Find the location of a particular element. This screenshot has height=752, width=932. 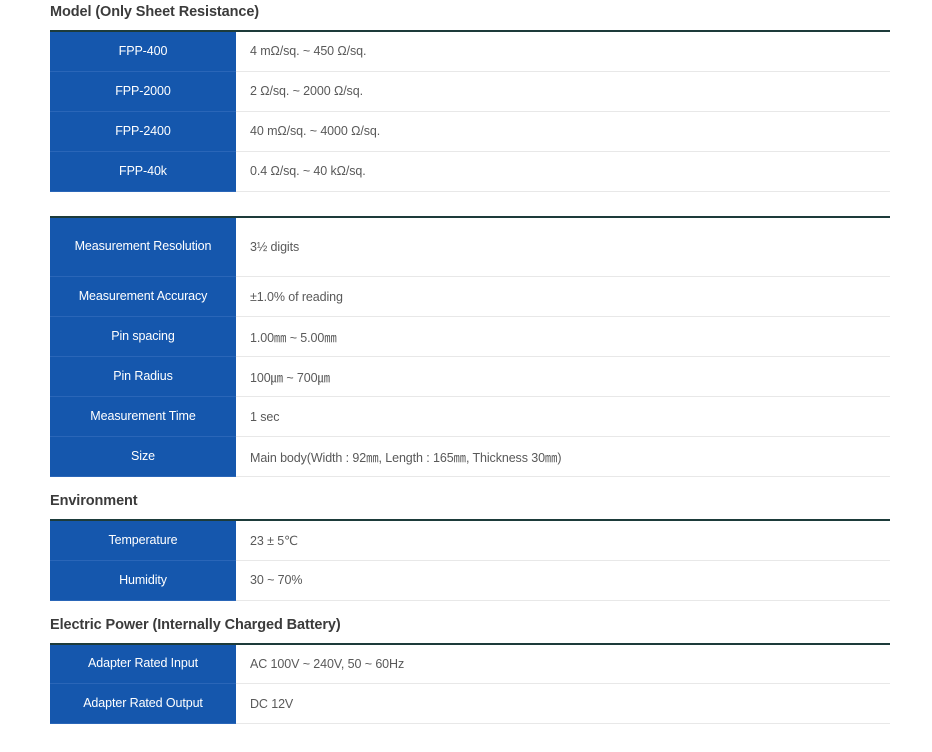

table-row: Adapter Rated Output DC 12V is located at coordinates (470, 703).